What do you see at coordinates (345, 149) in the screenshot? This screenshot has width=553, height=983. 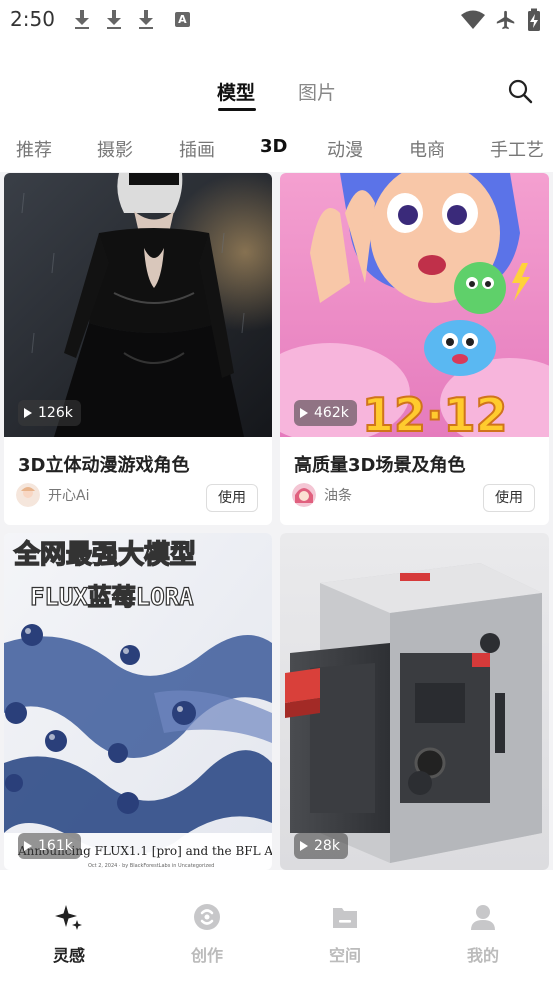 I see `category-anime: 动漫` at bounding box center [345, 149].